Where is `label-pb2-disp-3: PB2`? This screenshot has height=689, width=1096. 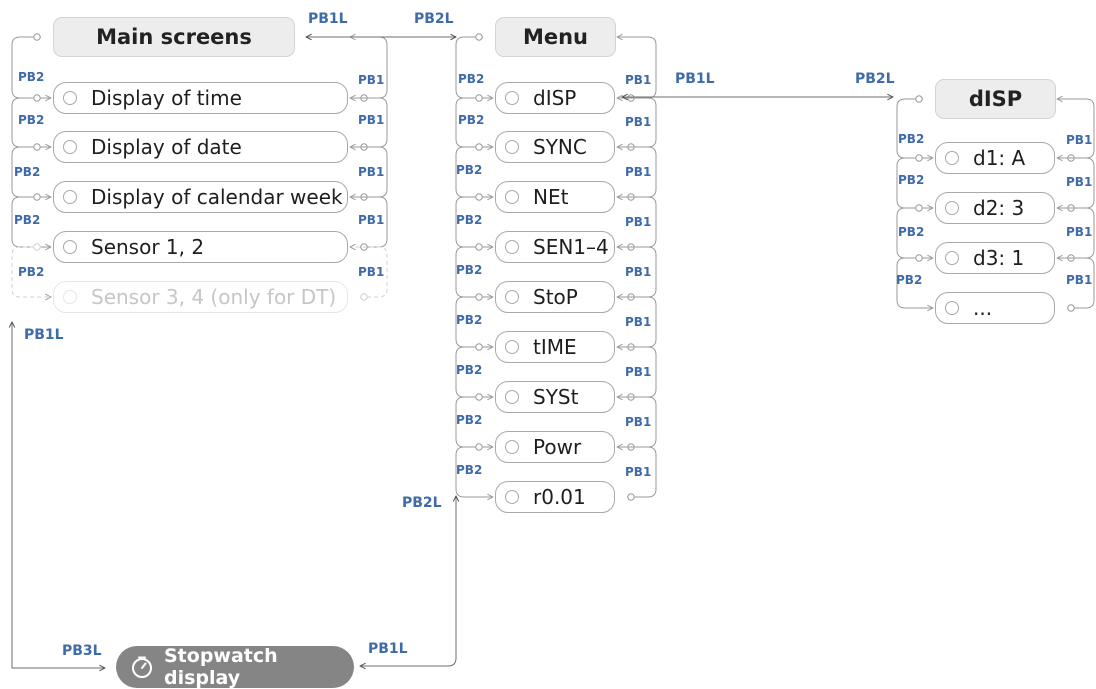 label-pb2-disp-3: PB2 is located at coordinates (911, 232).